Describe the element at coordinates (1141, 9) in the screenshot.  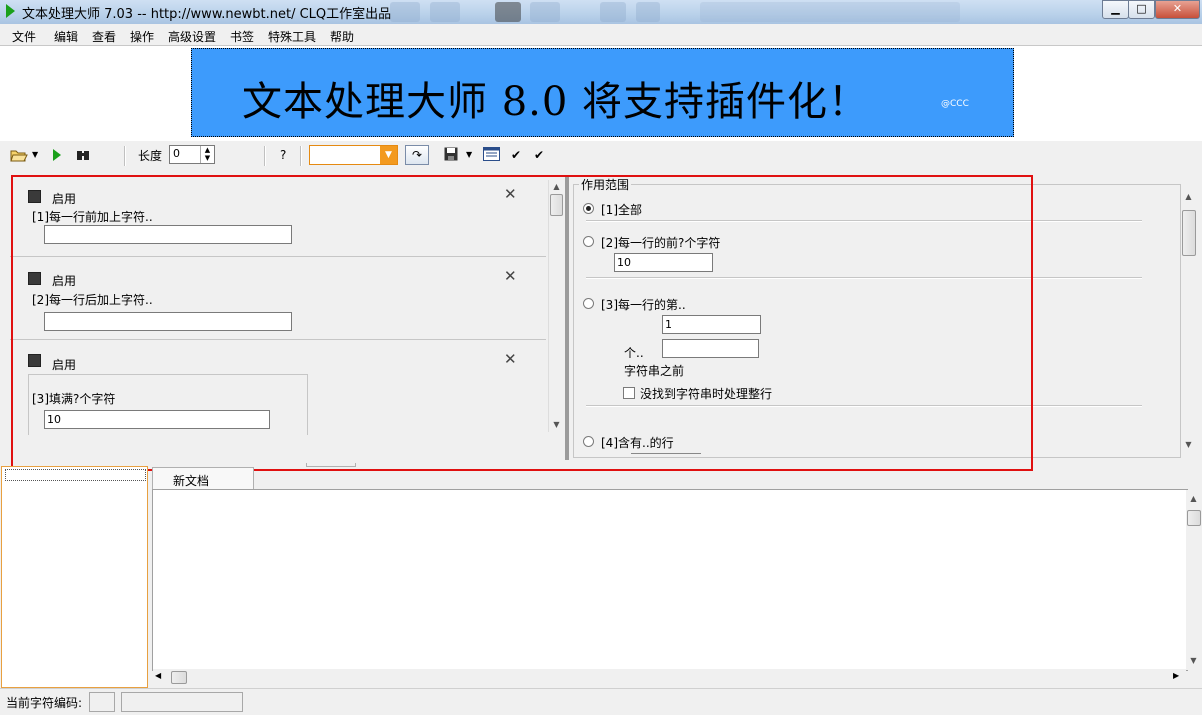
I see `maximize-button: □` at that location.